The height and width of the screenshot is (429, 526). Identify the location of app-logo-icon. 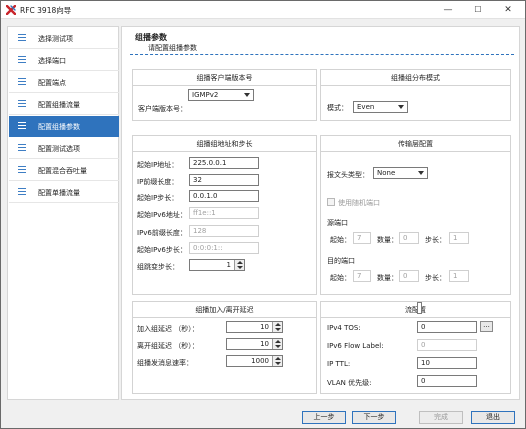
(11, 10).